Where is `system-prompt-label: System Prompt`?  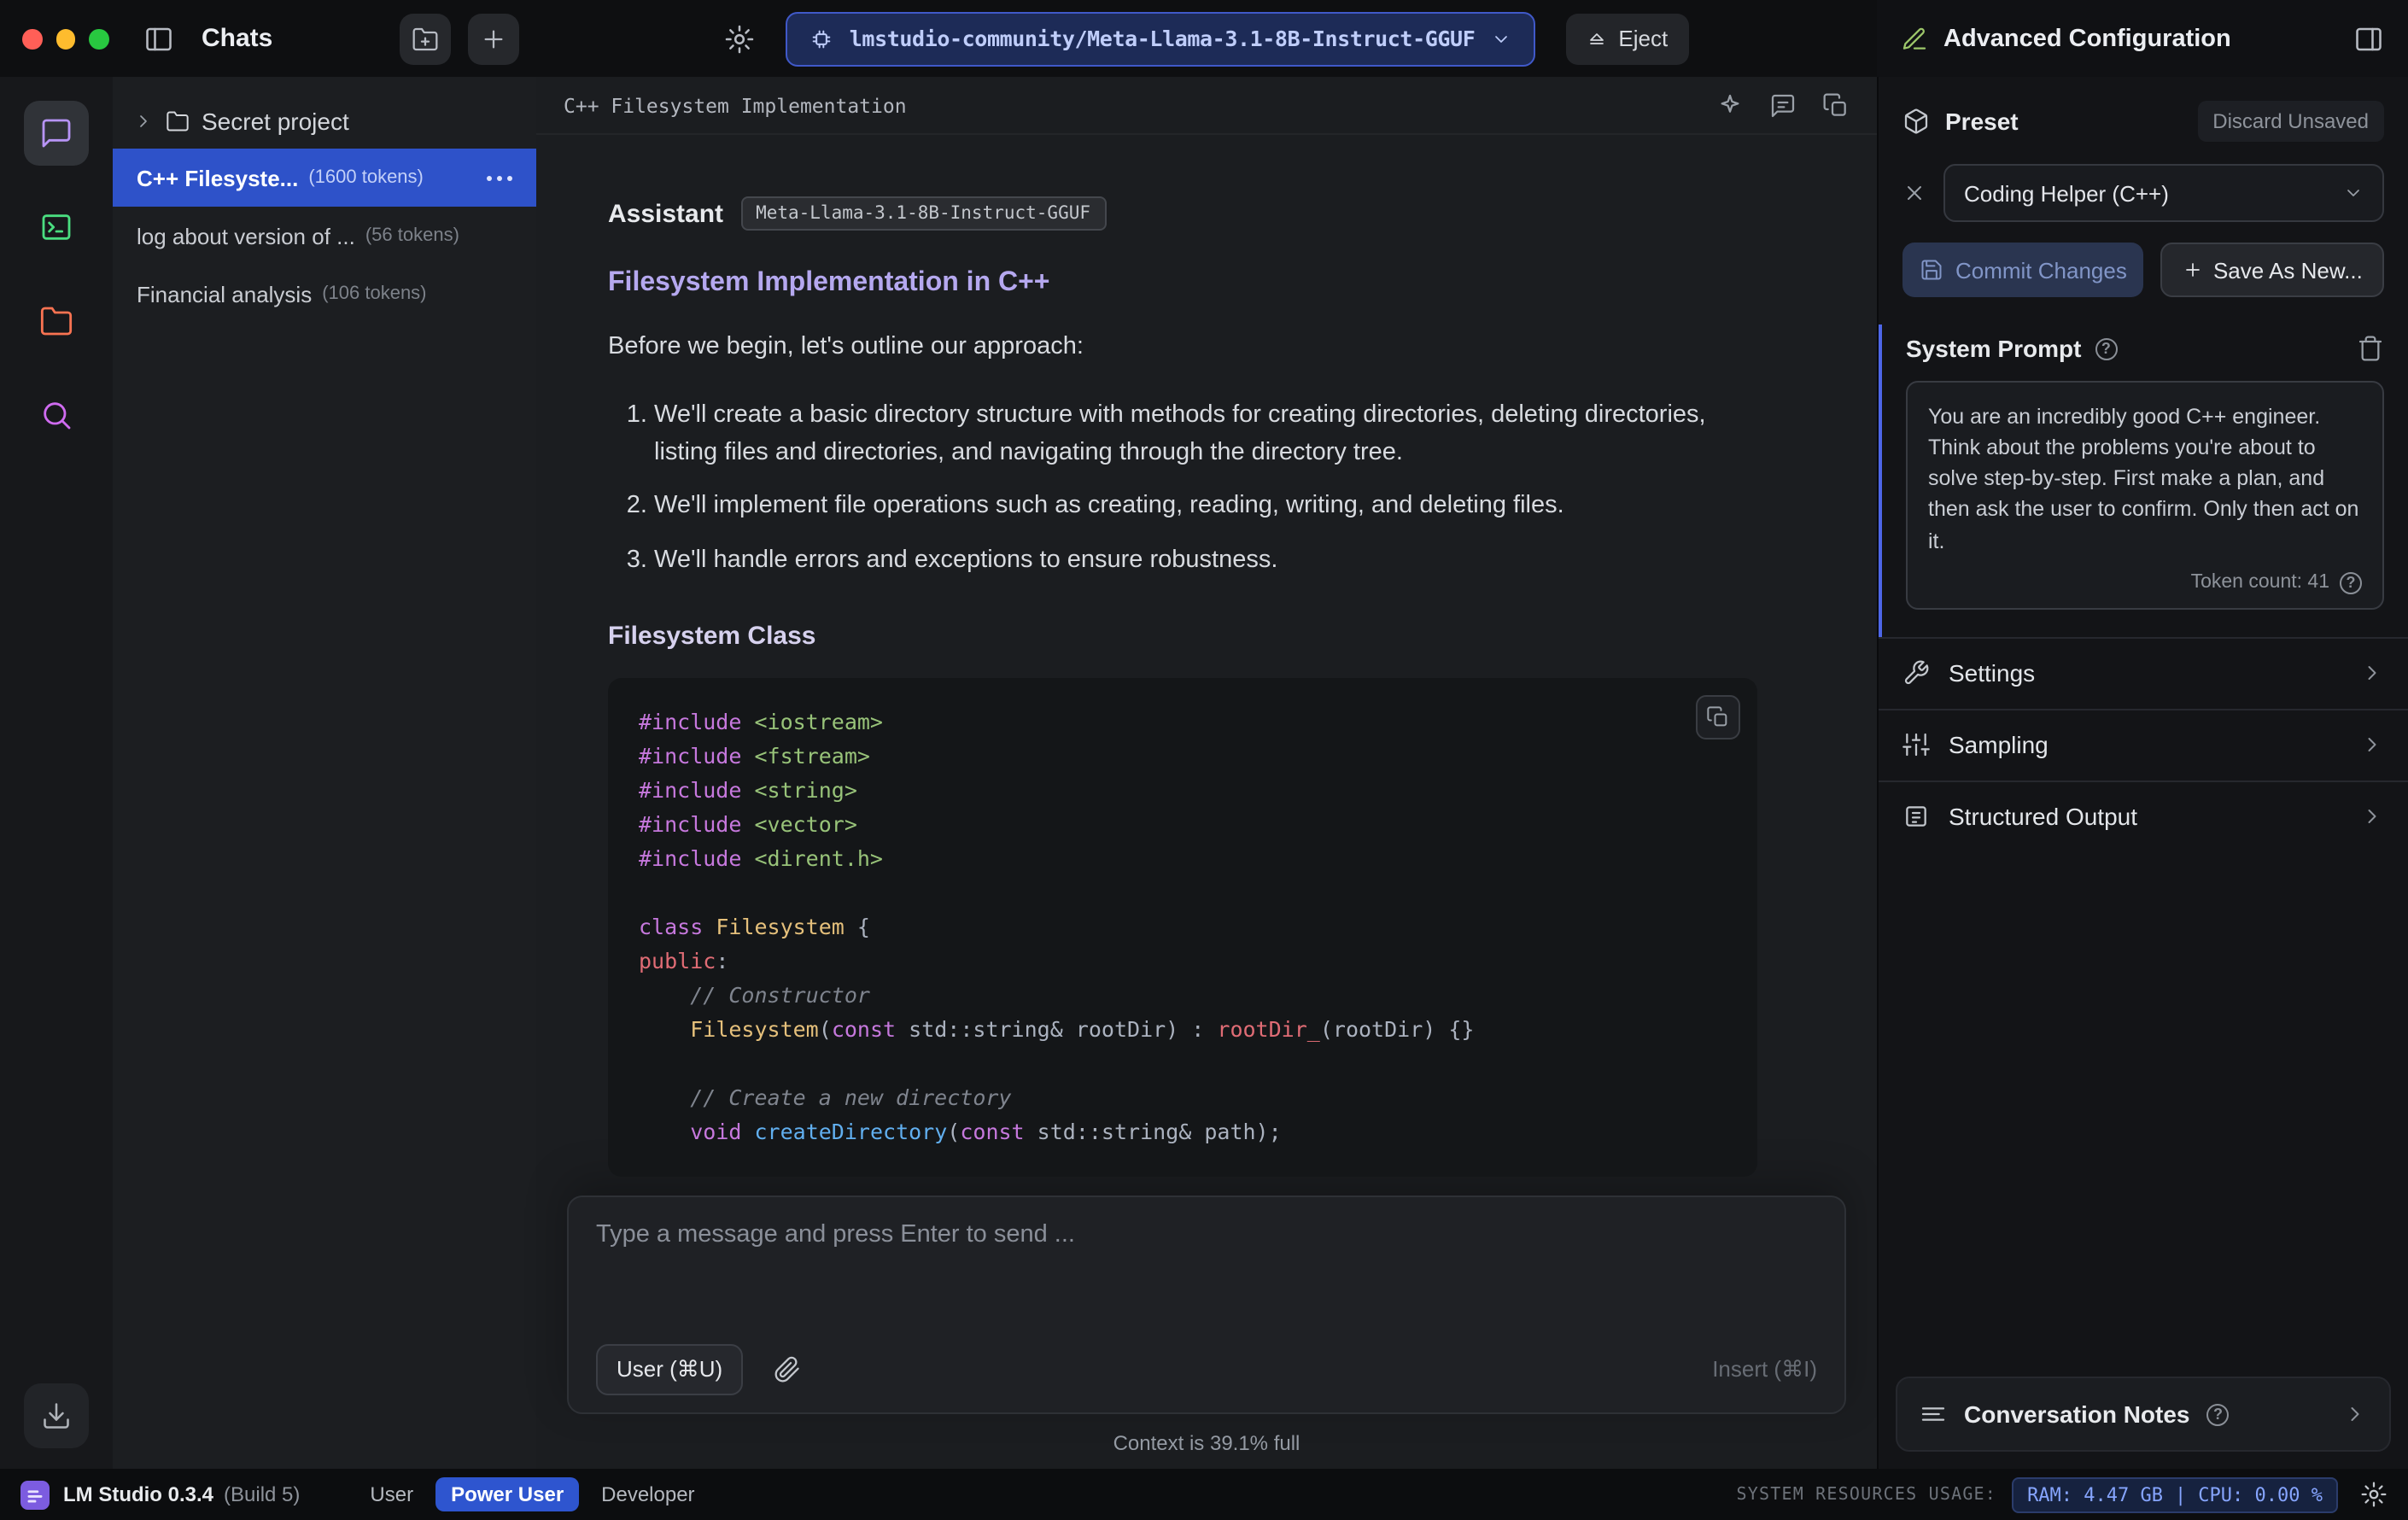 system-prompt-label: System Prompt is located at coordinates (1994, 348).